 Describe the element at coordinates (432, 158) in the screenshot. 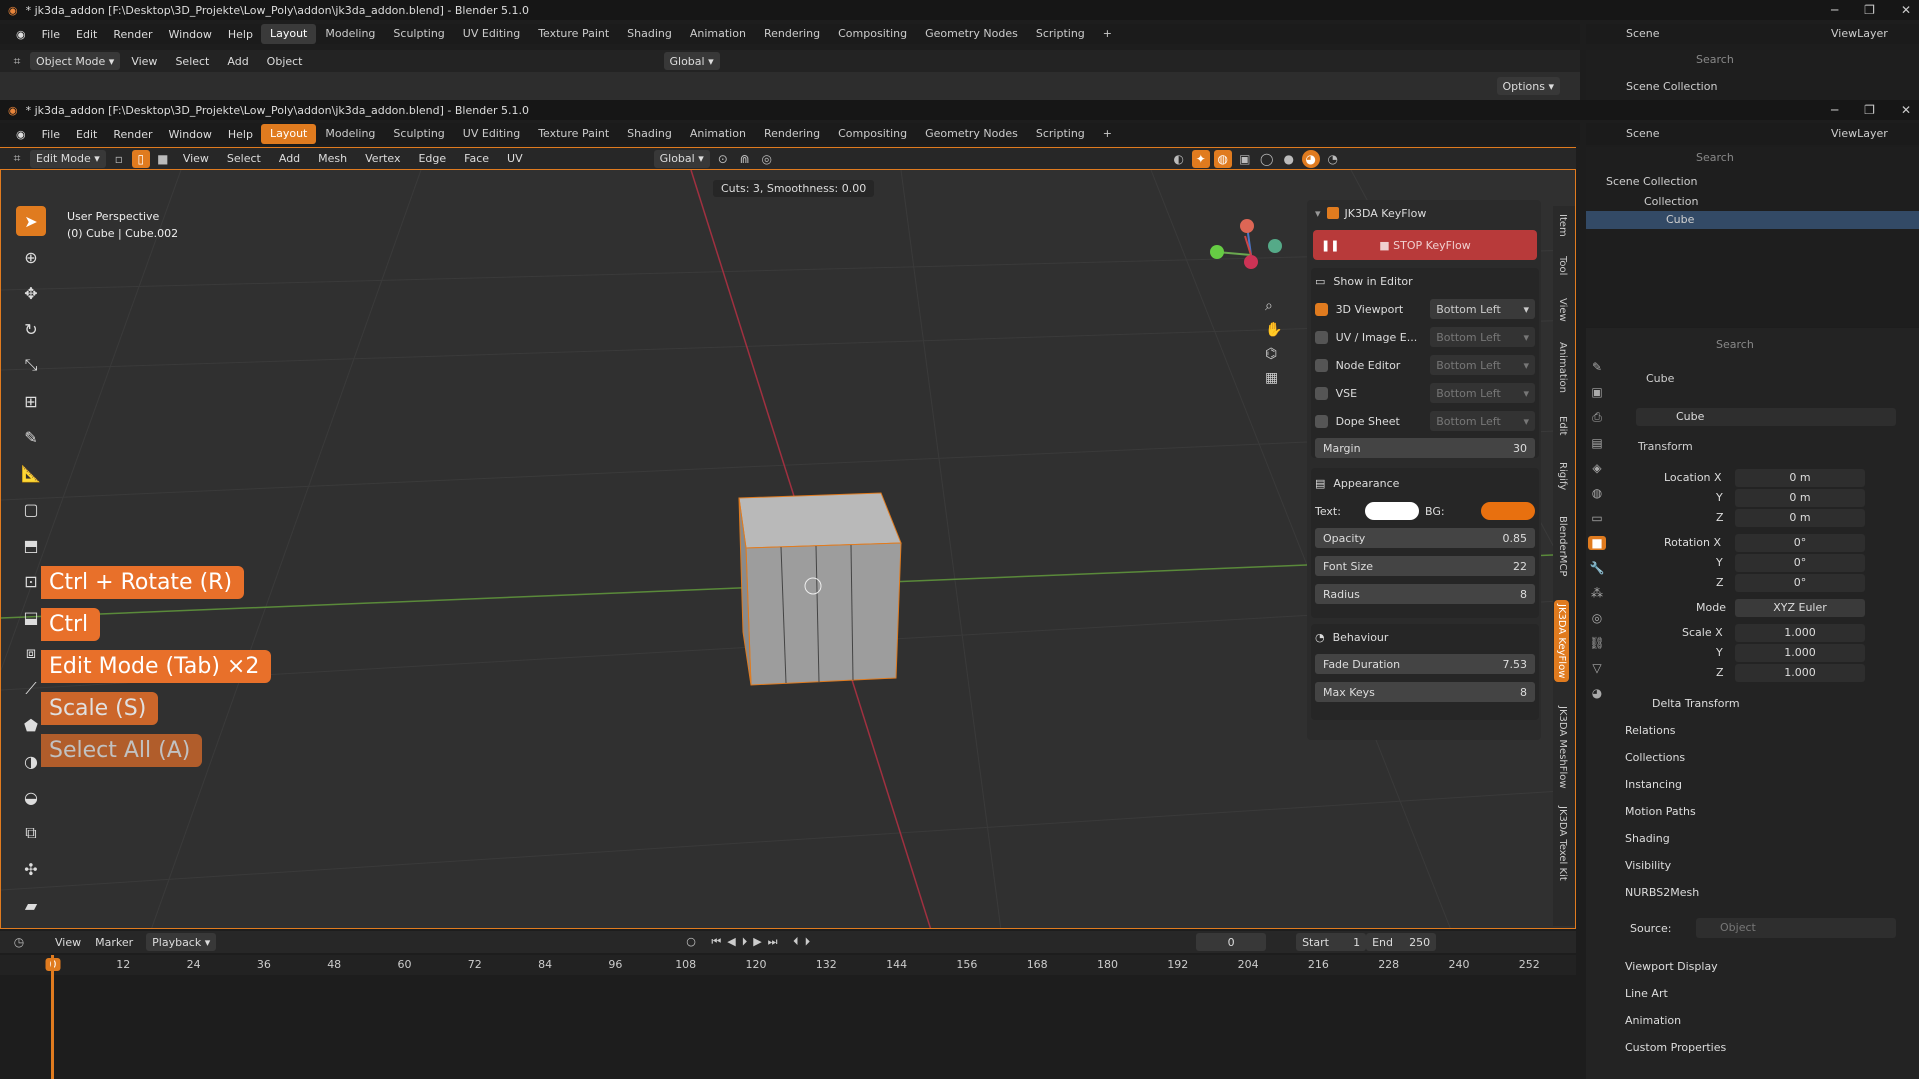

I see `edge-menu: Edge` at that location.